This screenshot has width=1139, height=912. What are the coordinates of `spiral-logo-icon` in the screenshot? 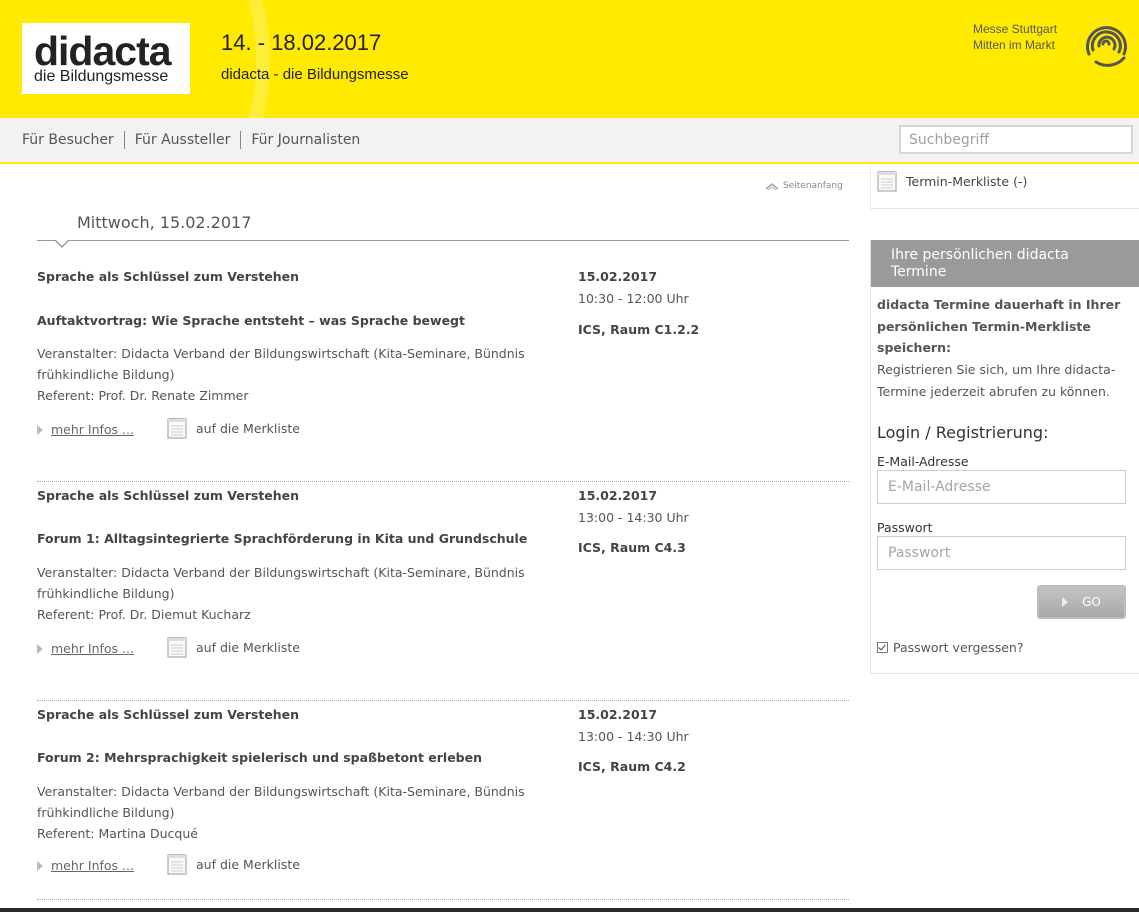 It's located at (1106, 44).